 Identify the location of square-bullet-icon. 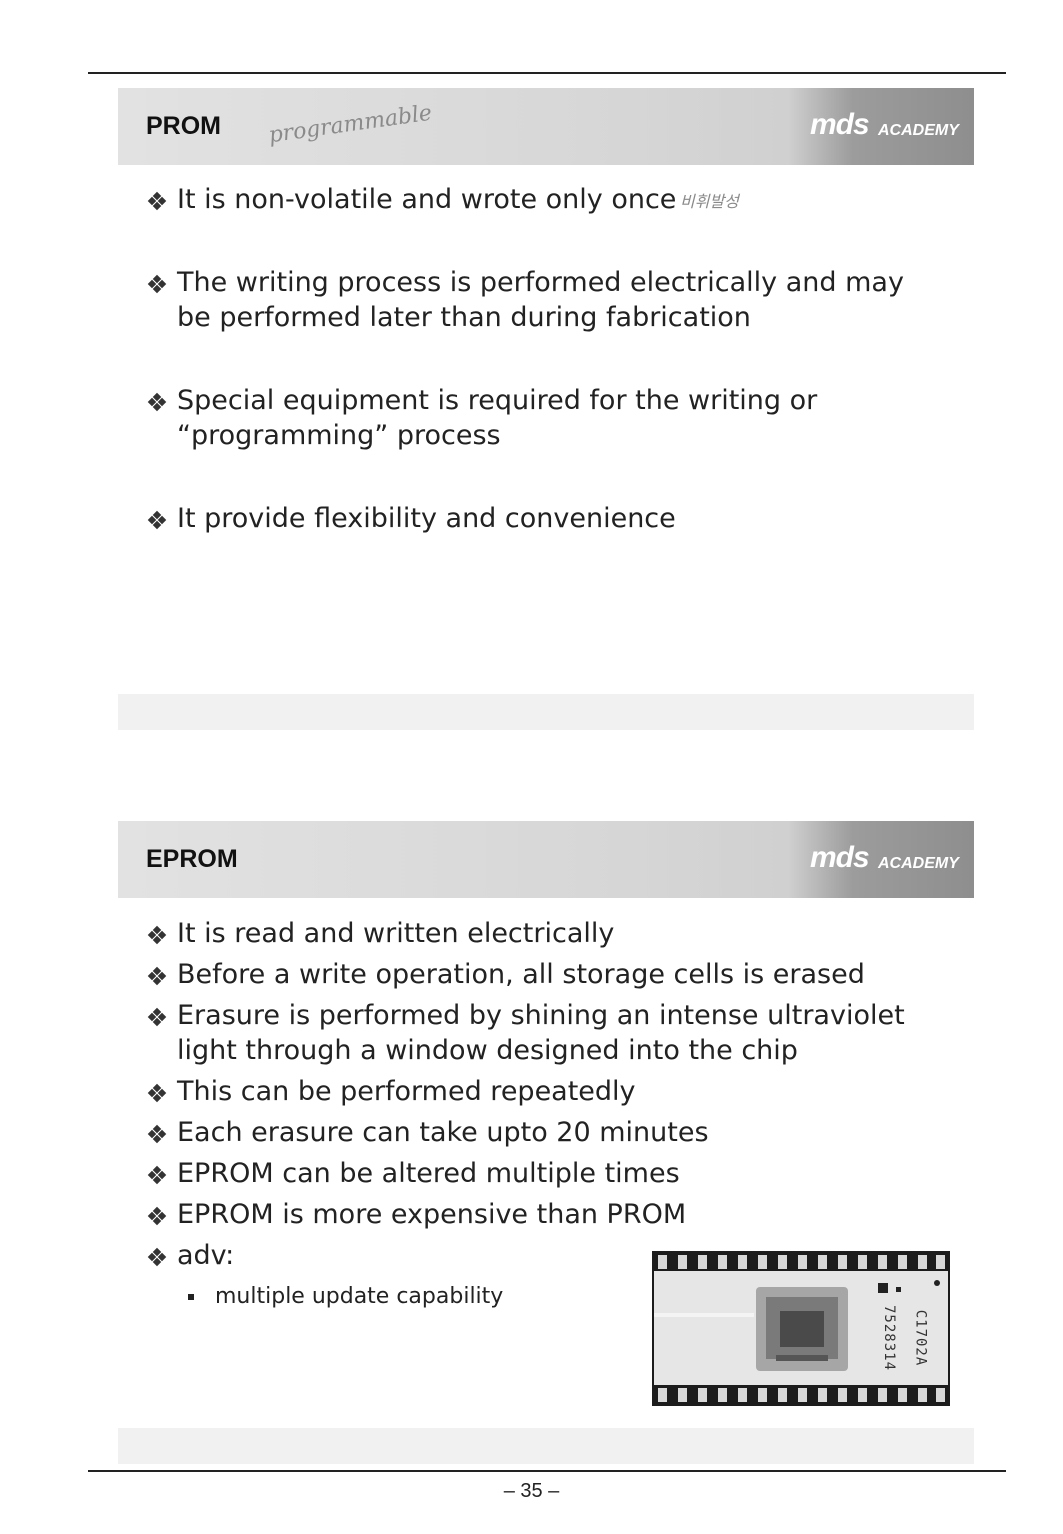
(191, 1297).